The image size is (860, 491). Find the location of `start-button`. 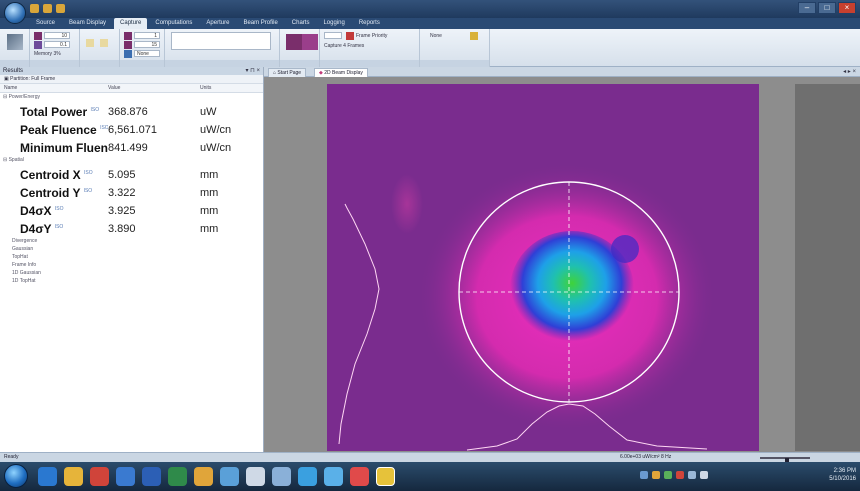

start-button is located at coordinates (16, 476).